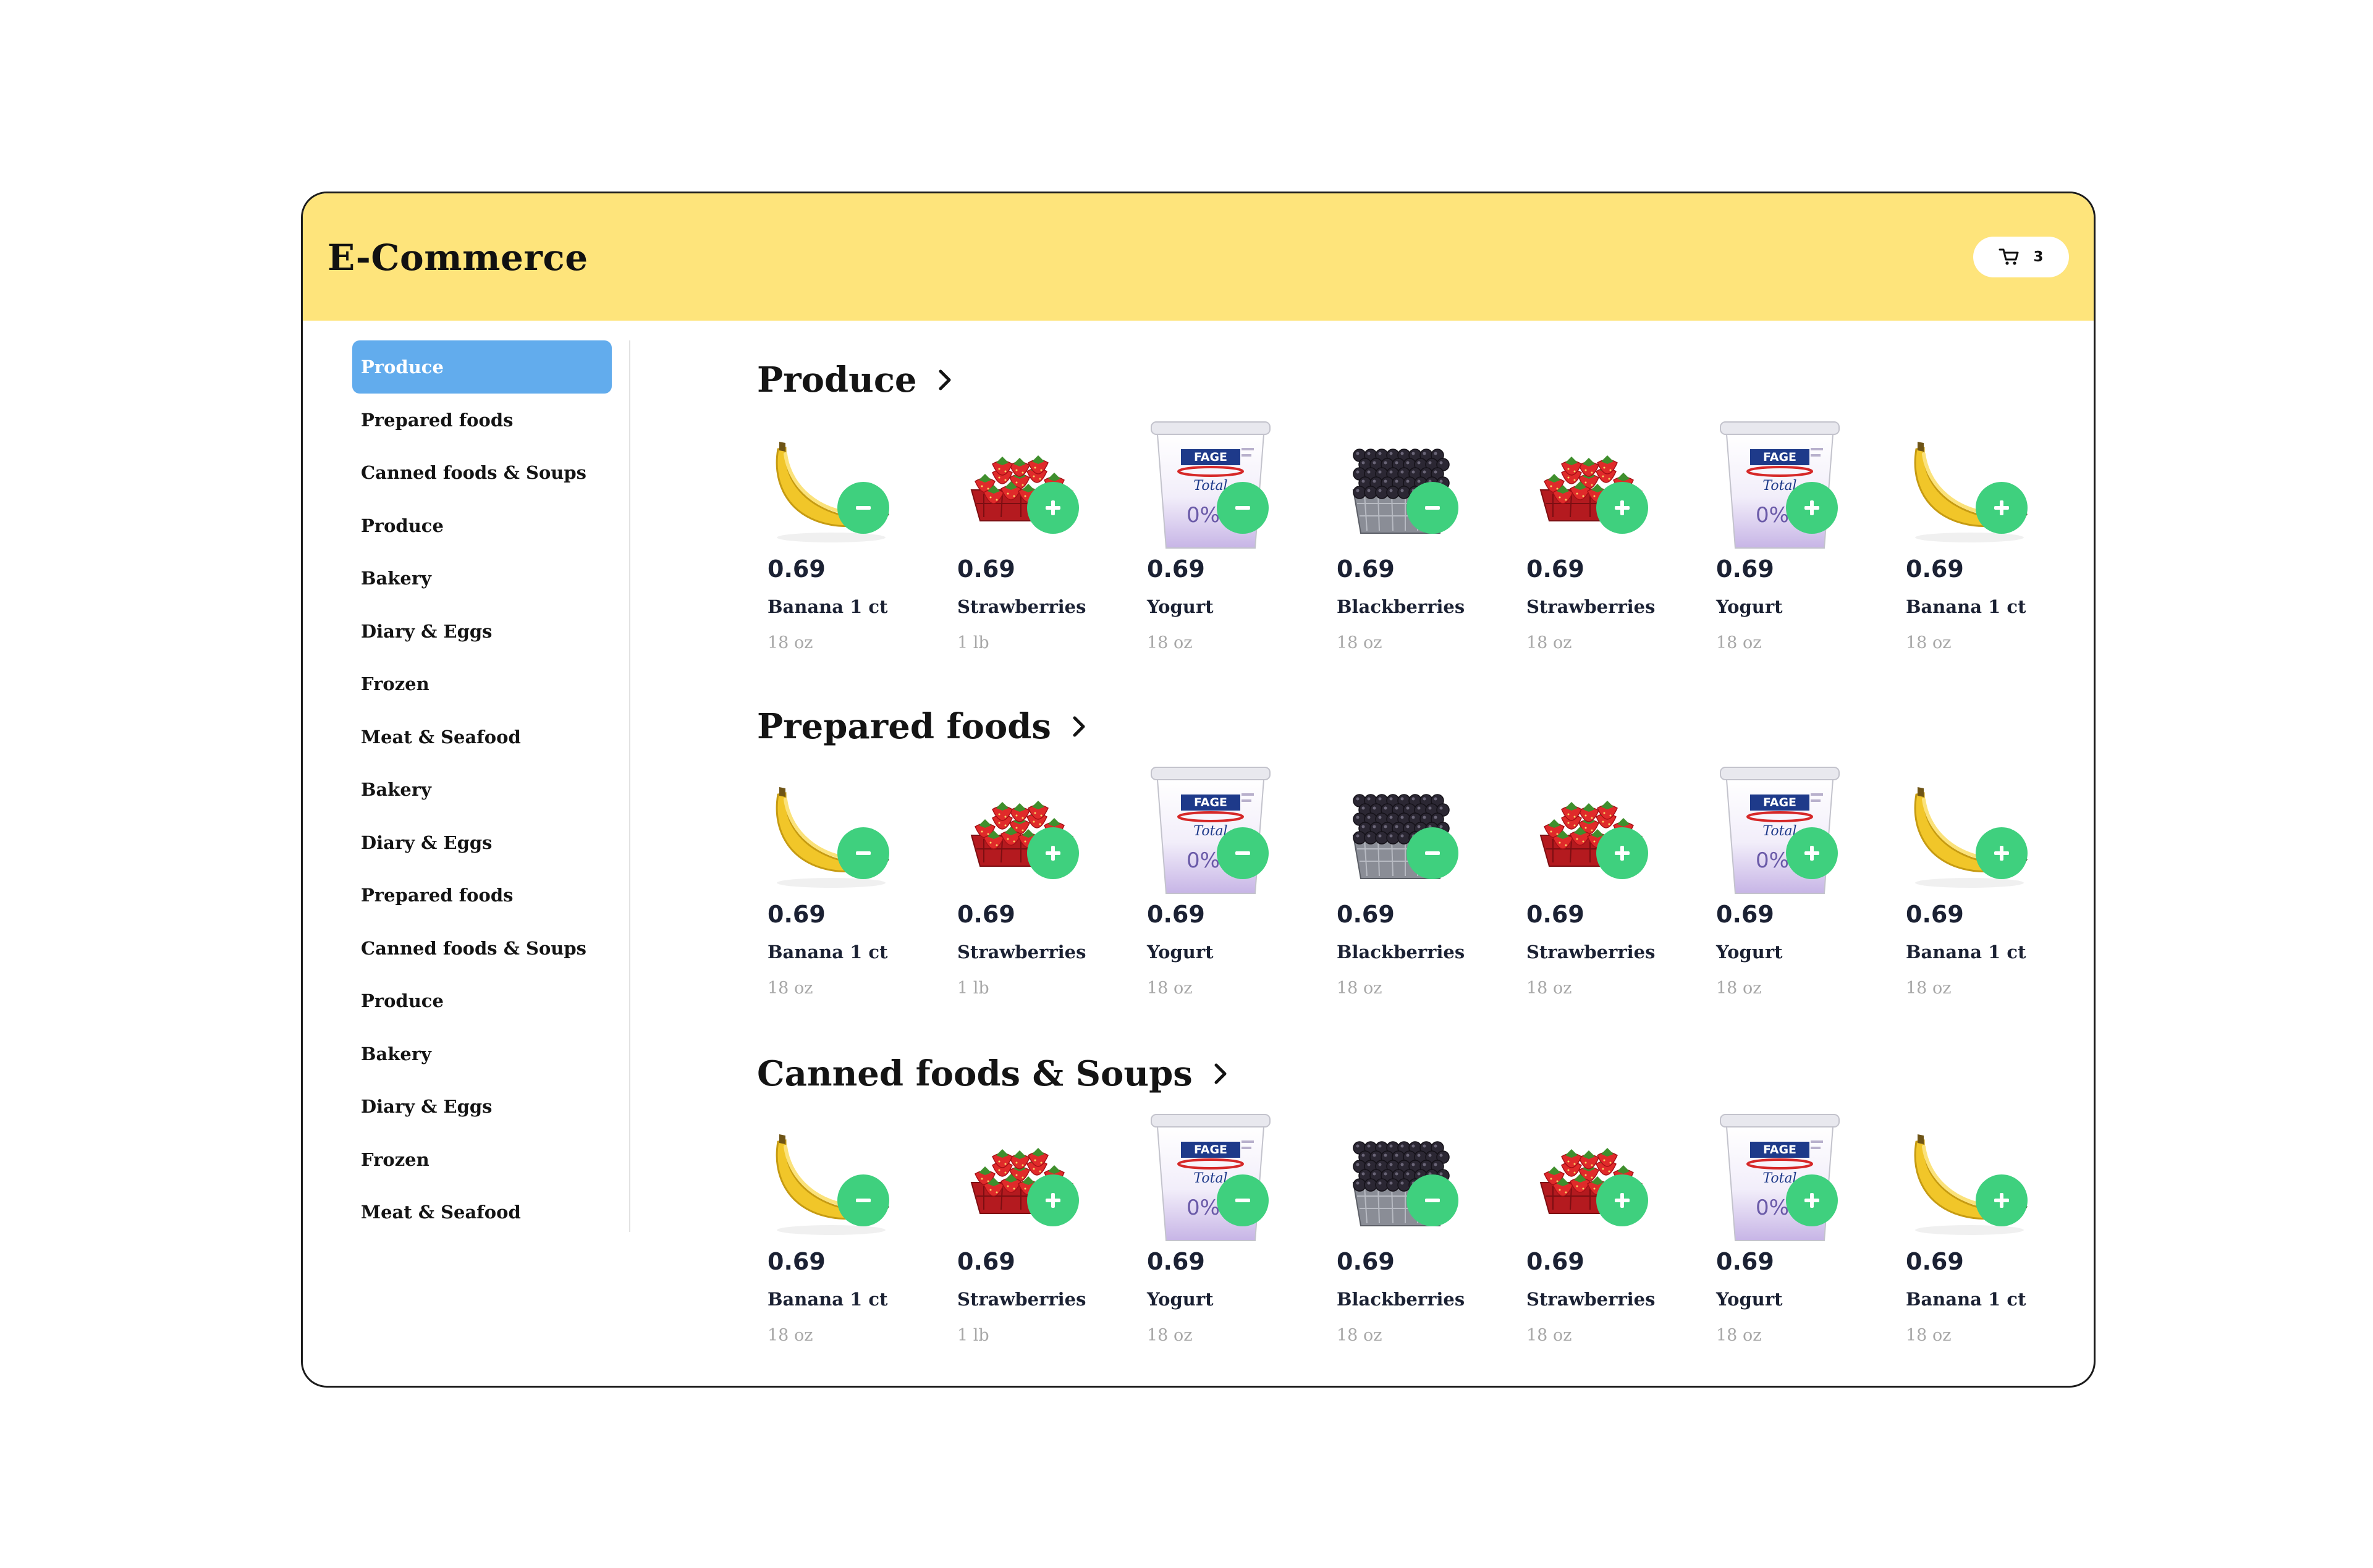  I want to click on cart-button: 3, so click(2021, 257).